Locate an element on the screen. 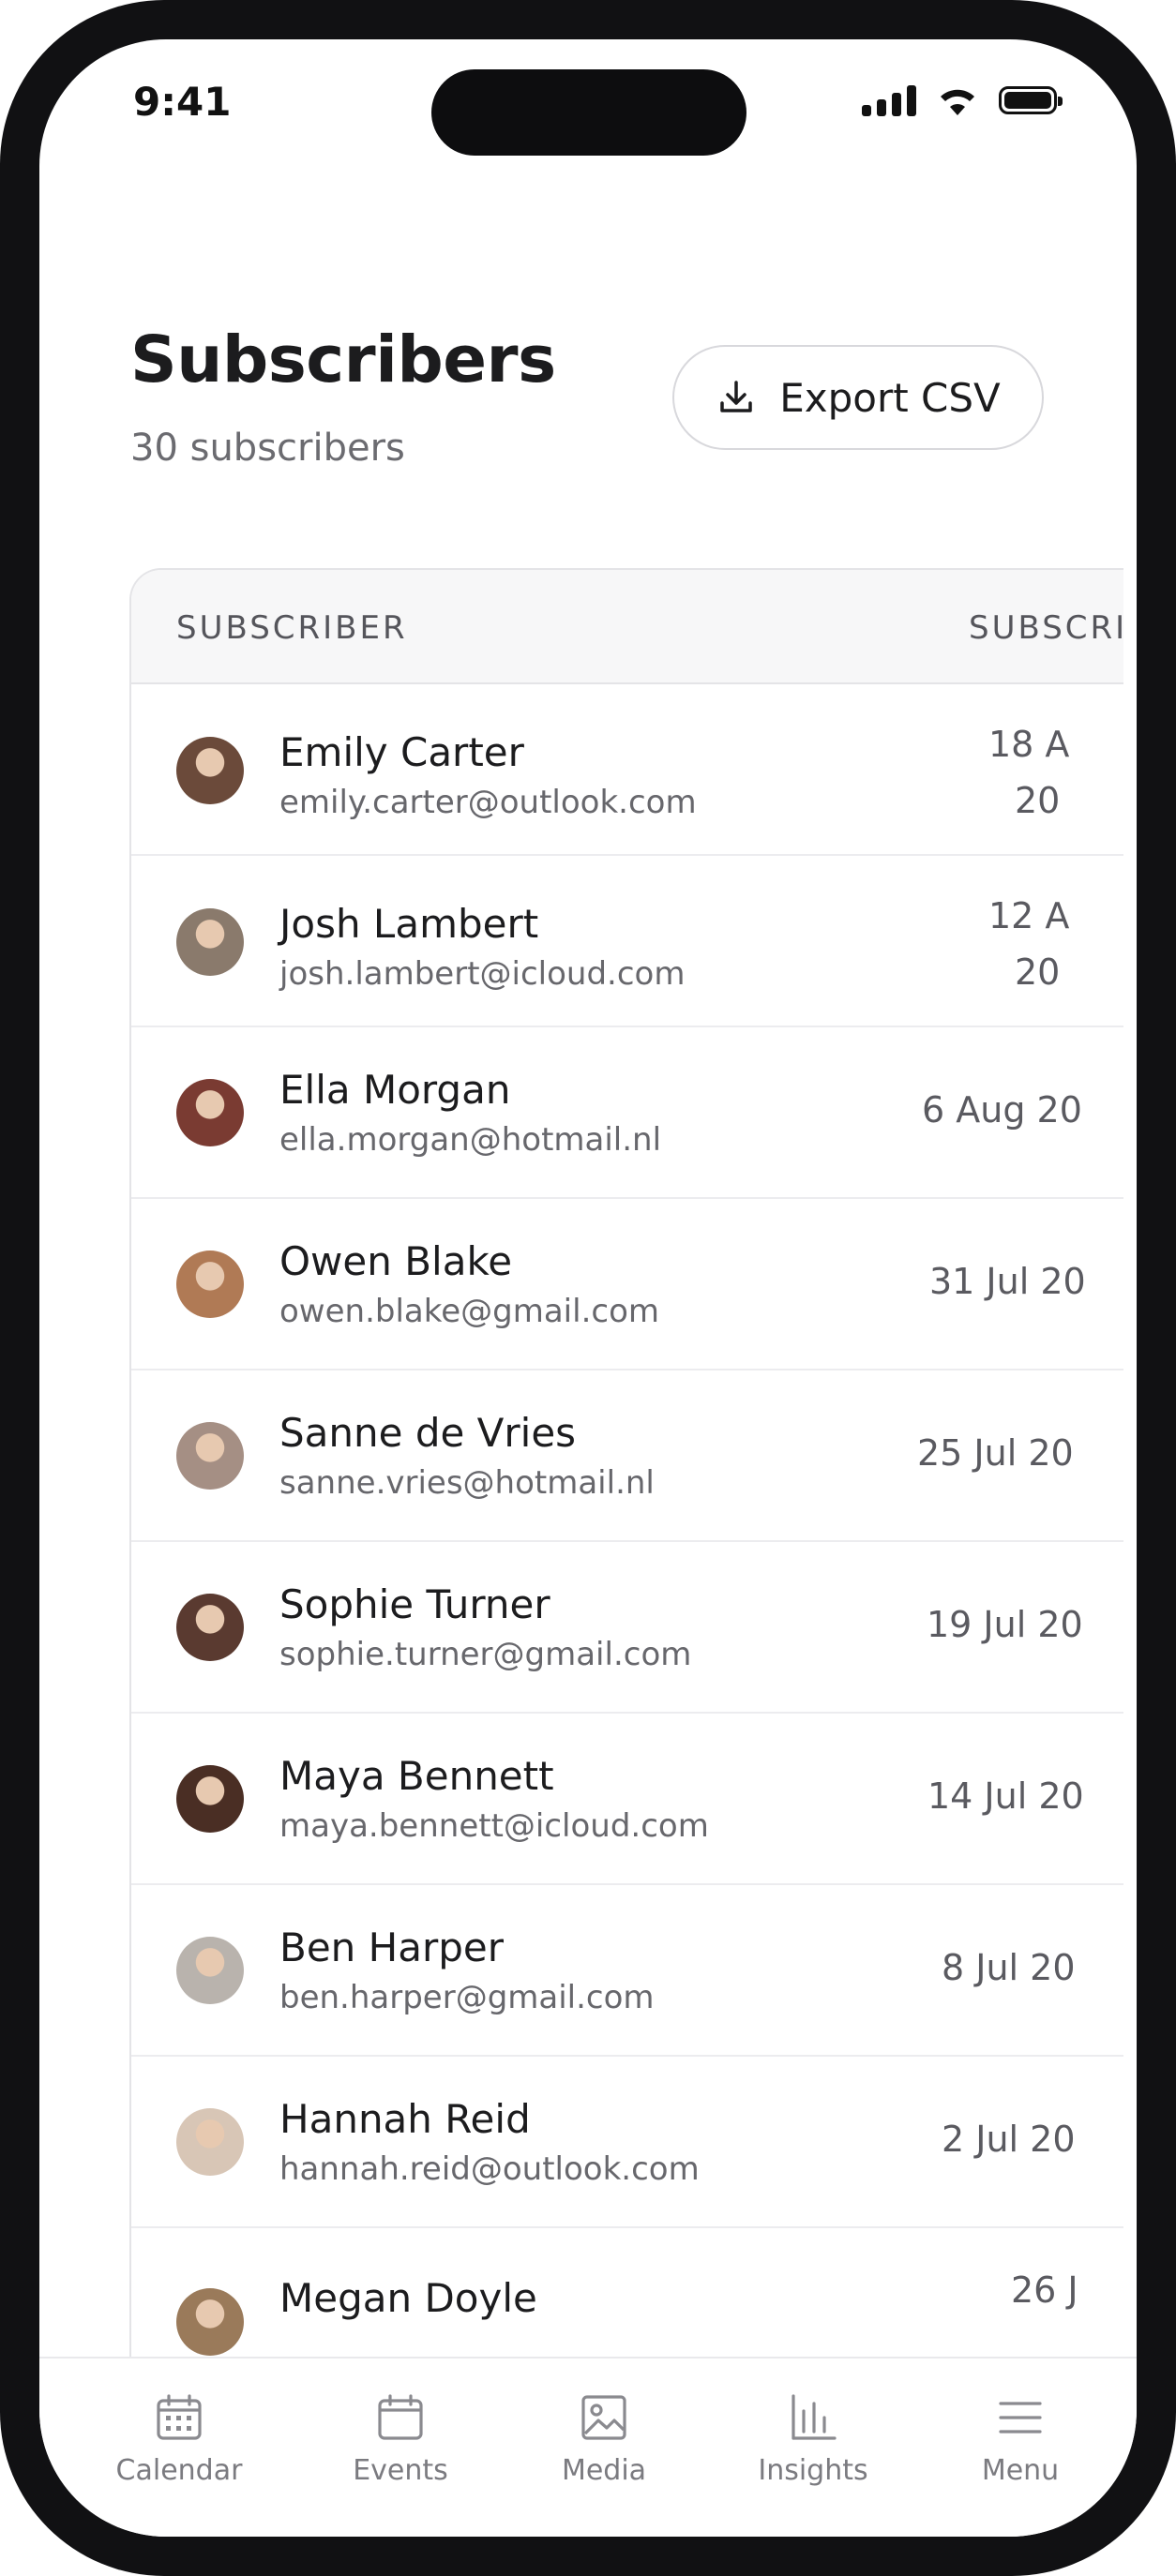  export-csv-button: Export CSV is located at coordinates (858, 398).